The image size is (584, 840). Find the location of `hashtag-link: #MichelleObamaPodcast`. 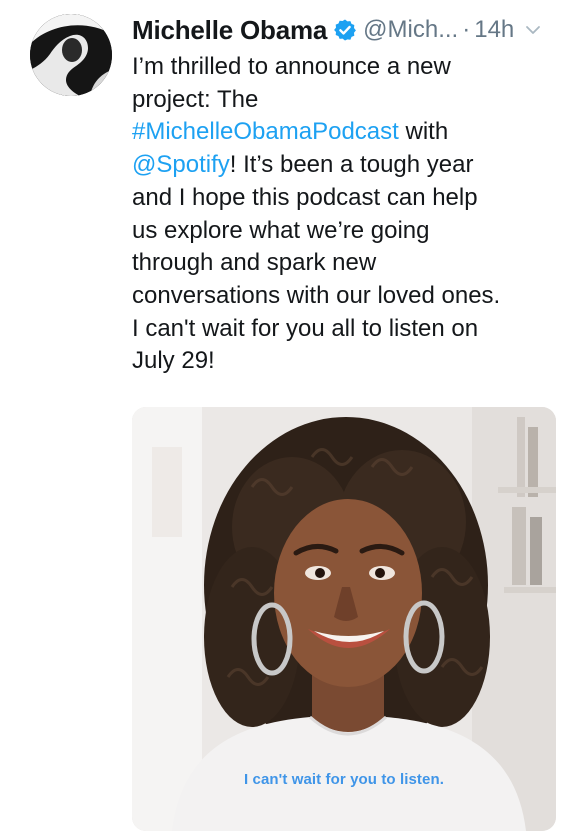

hashtag-link: #MichelleObamaPodcast is located at coordinates (265, 131).